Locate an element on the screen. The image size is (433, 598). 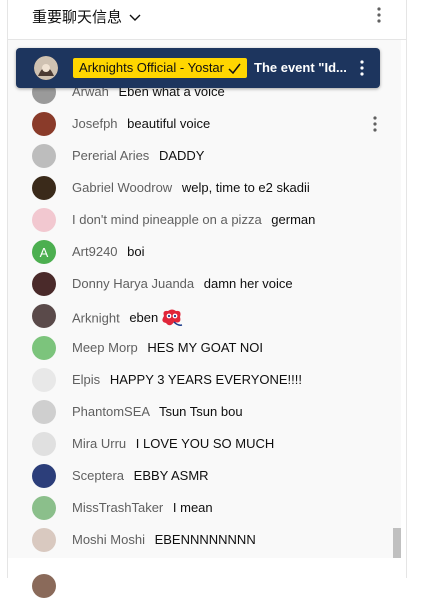
chat-message: Arknight eben is located at coordinates (200, 316).